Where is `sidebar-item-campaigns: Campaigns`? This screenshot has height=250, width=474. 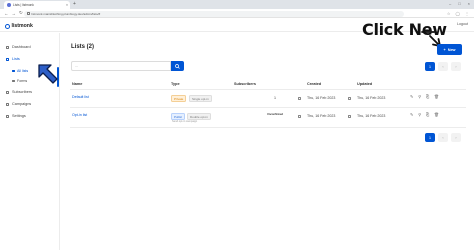
sidebar-item-campaigns: Campaigns is located at coordinates (18, 104).